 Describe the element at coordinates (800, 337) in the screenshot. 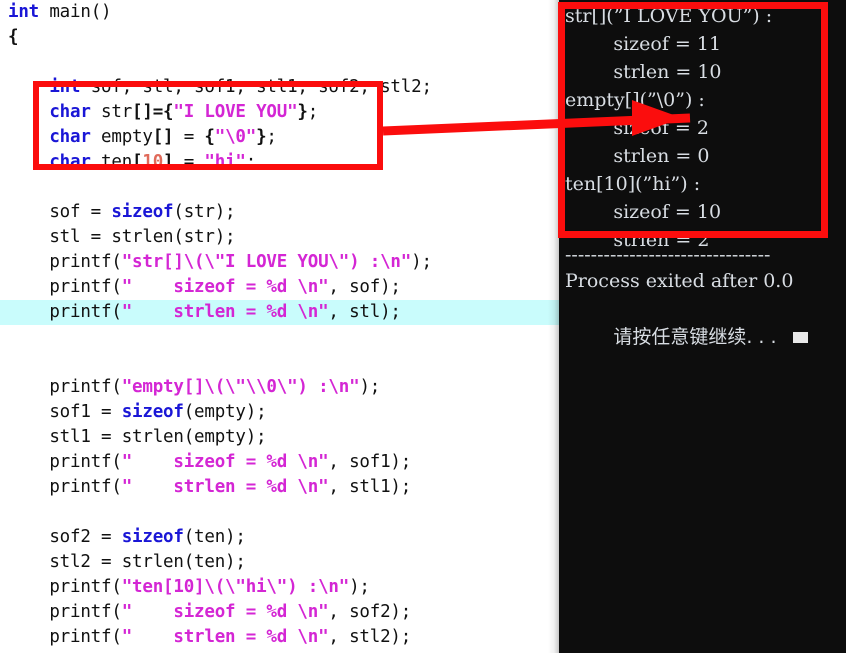

I see `console-cursor-block` at that location.